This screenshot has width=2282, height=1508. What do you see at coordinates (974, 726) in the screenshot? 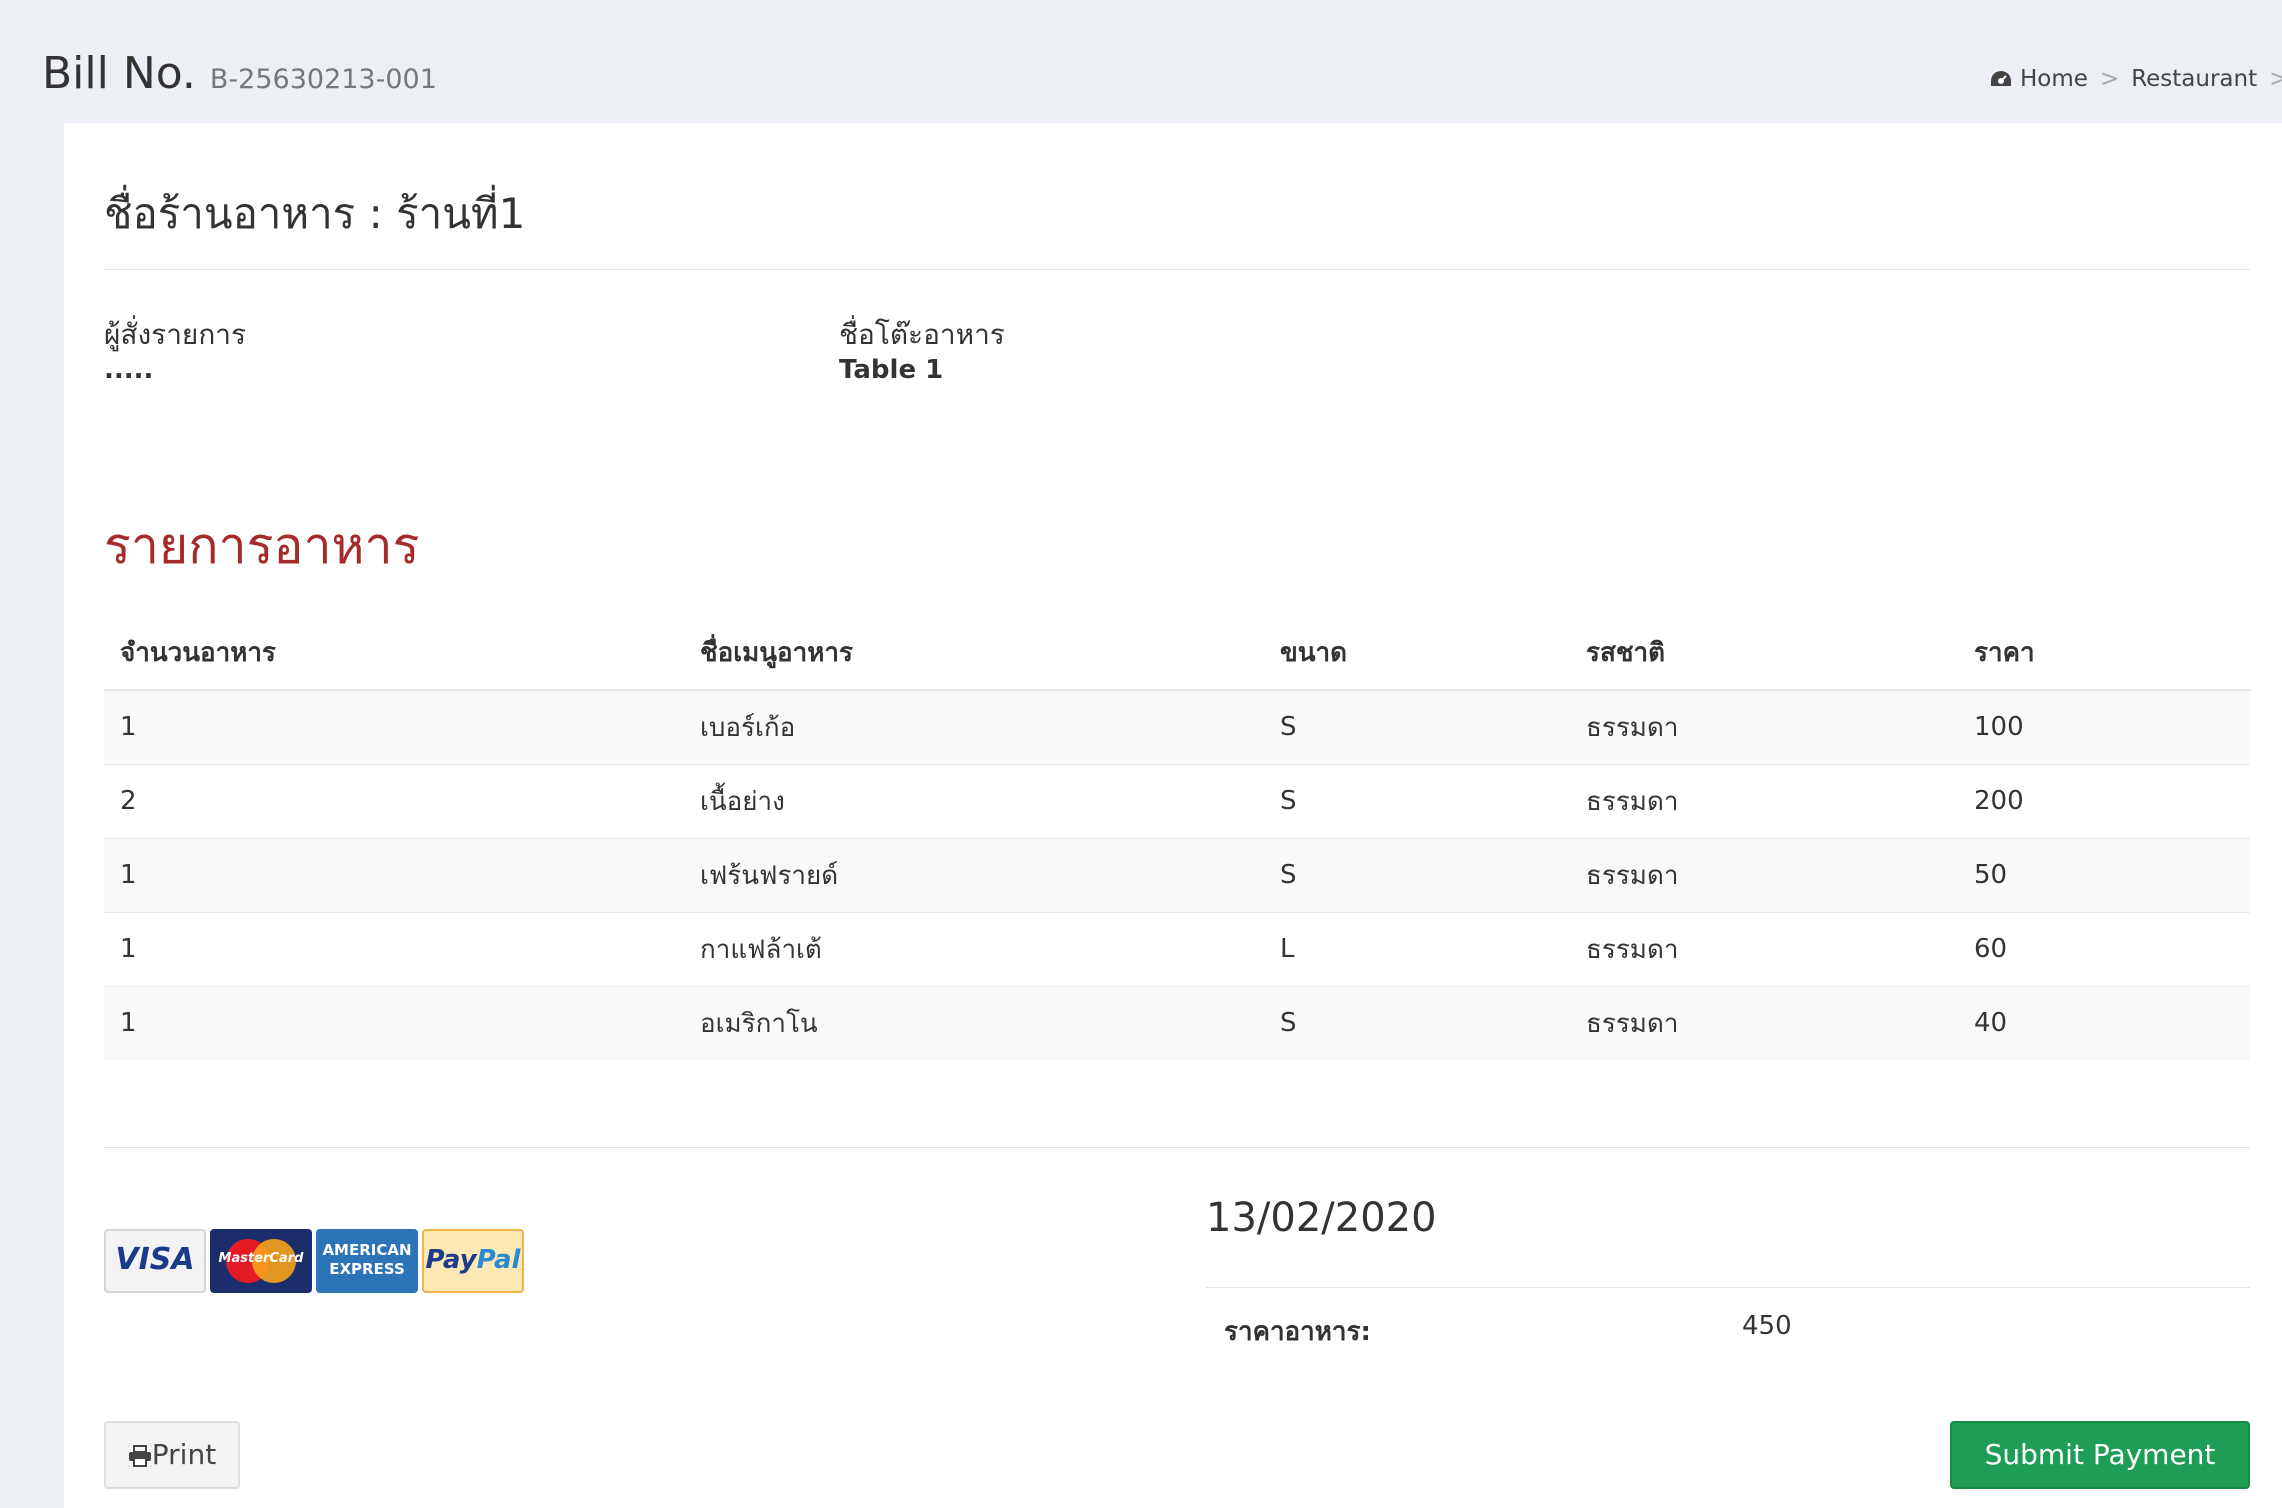
I see `menu-name-cell: เบอร์เก้อ` at bounding box center [974, 726].